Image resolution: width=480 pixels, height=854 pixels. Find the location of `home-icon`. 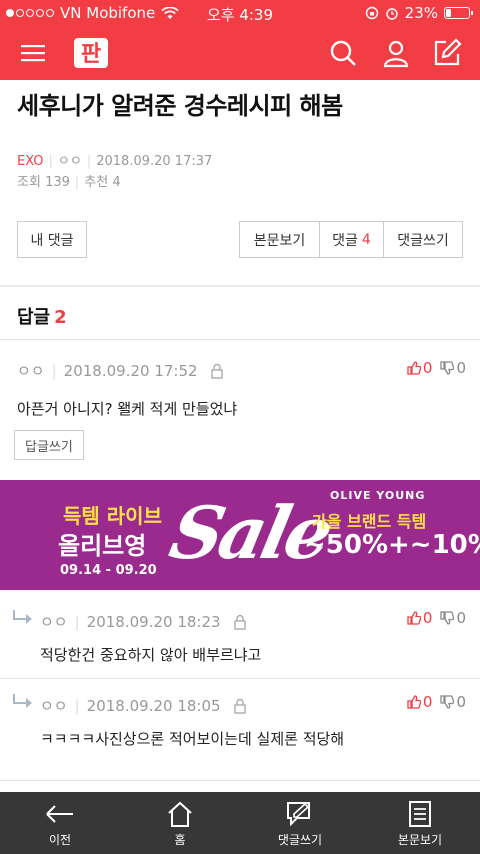

home-icon is located at coordinates (180, 814).